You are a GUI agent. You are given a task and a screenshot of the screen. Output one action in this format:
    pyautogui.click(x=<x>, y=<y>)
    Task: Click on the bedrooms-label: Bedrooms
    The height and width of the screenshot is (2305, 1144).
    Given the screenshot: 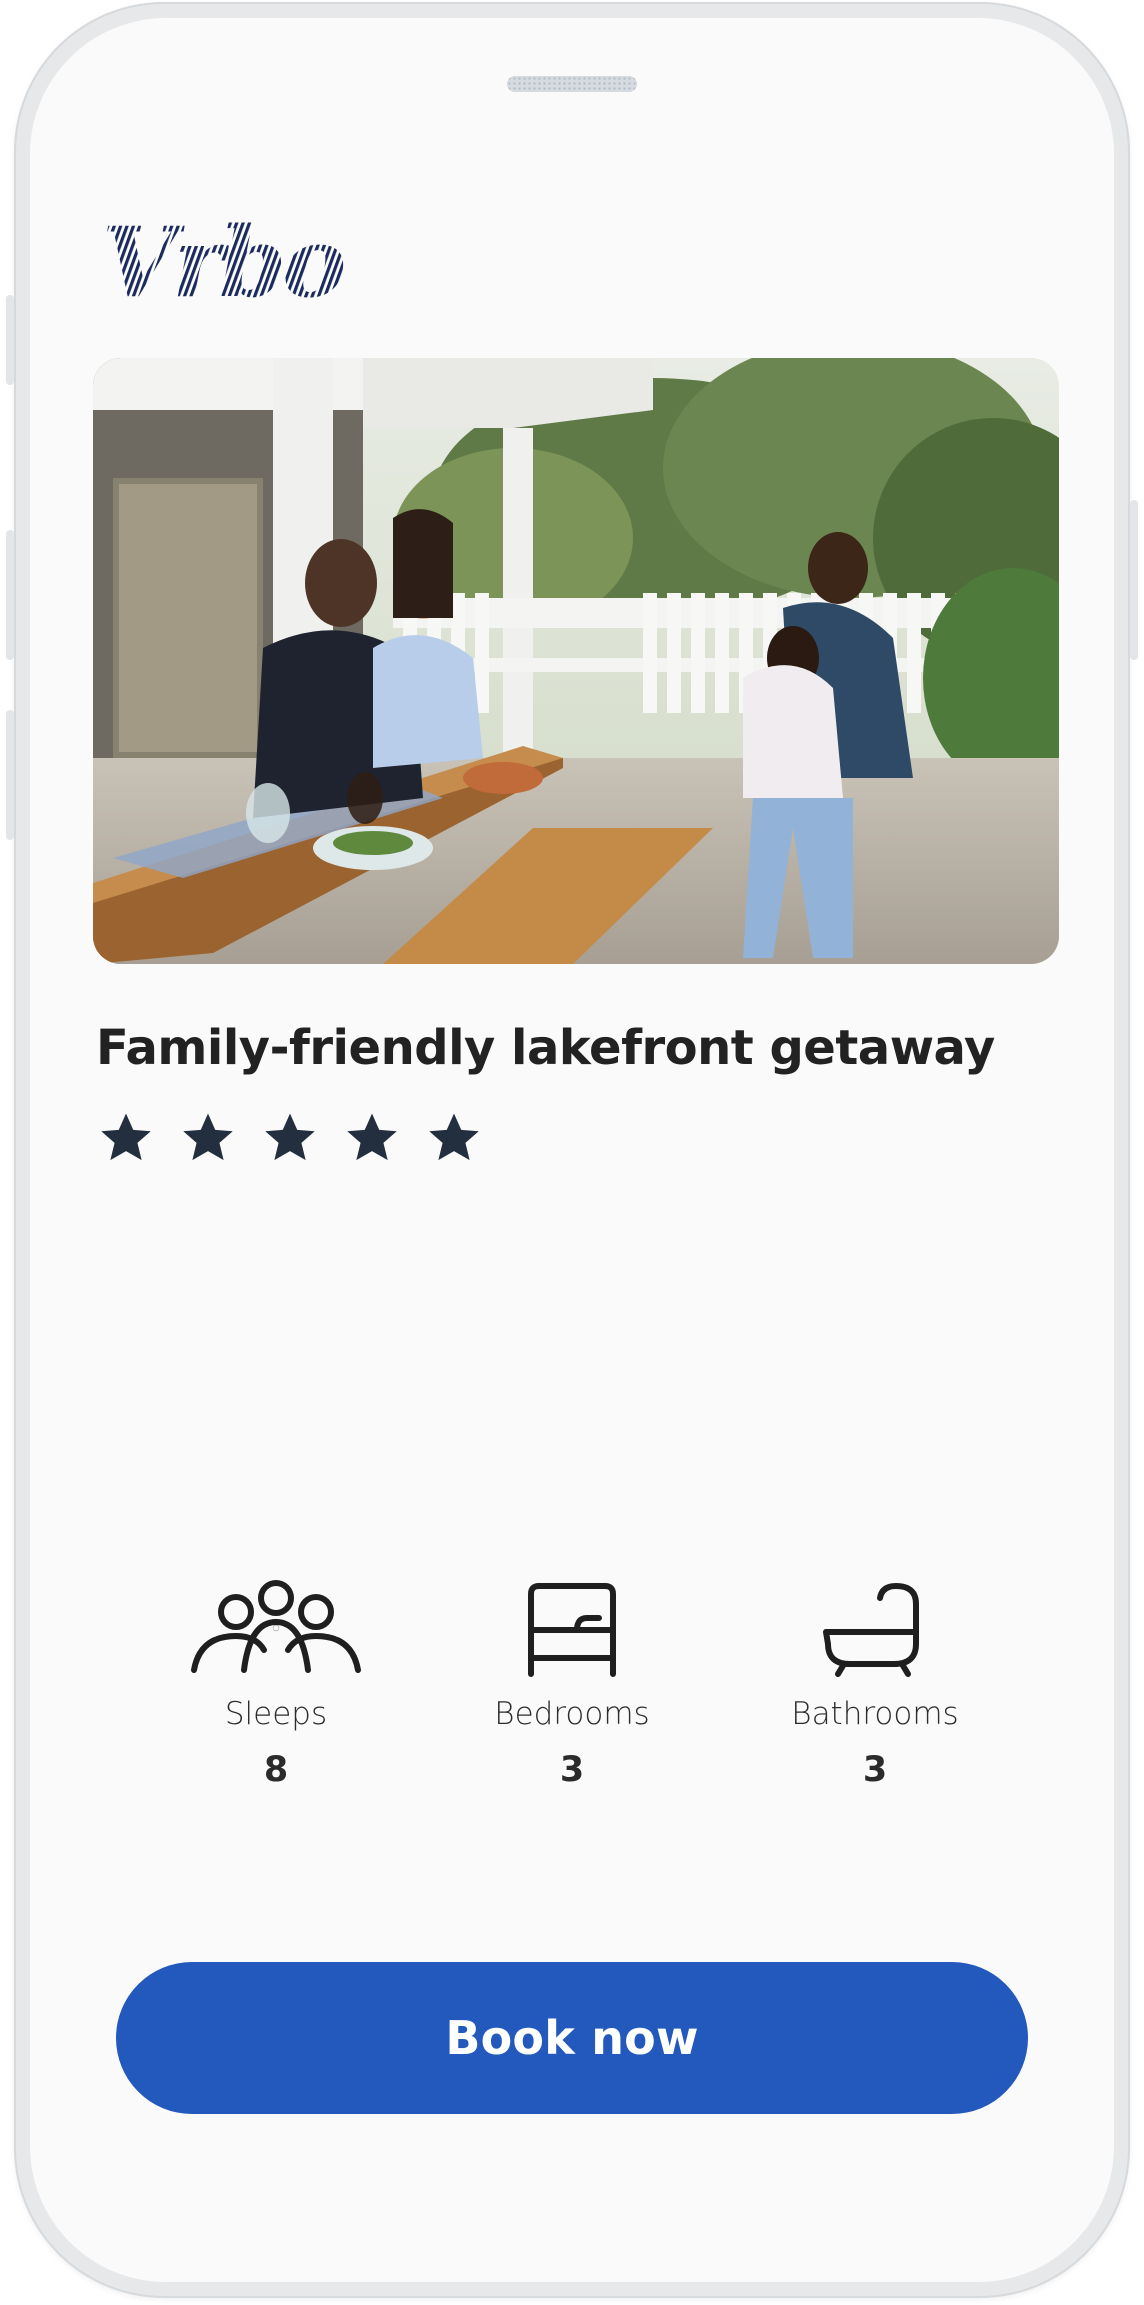 What is the action you would take?
    pyautogui.click(x=572, y=1714)
    